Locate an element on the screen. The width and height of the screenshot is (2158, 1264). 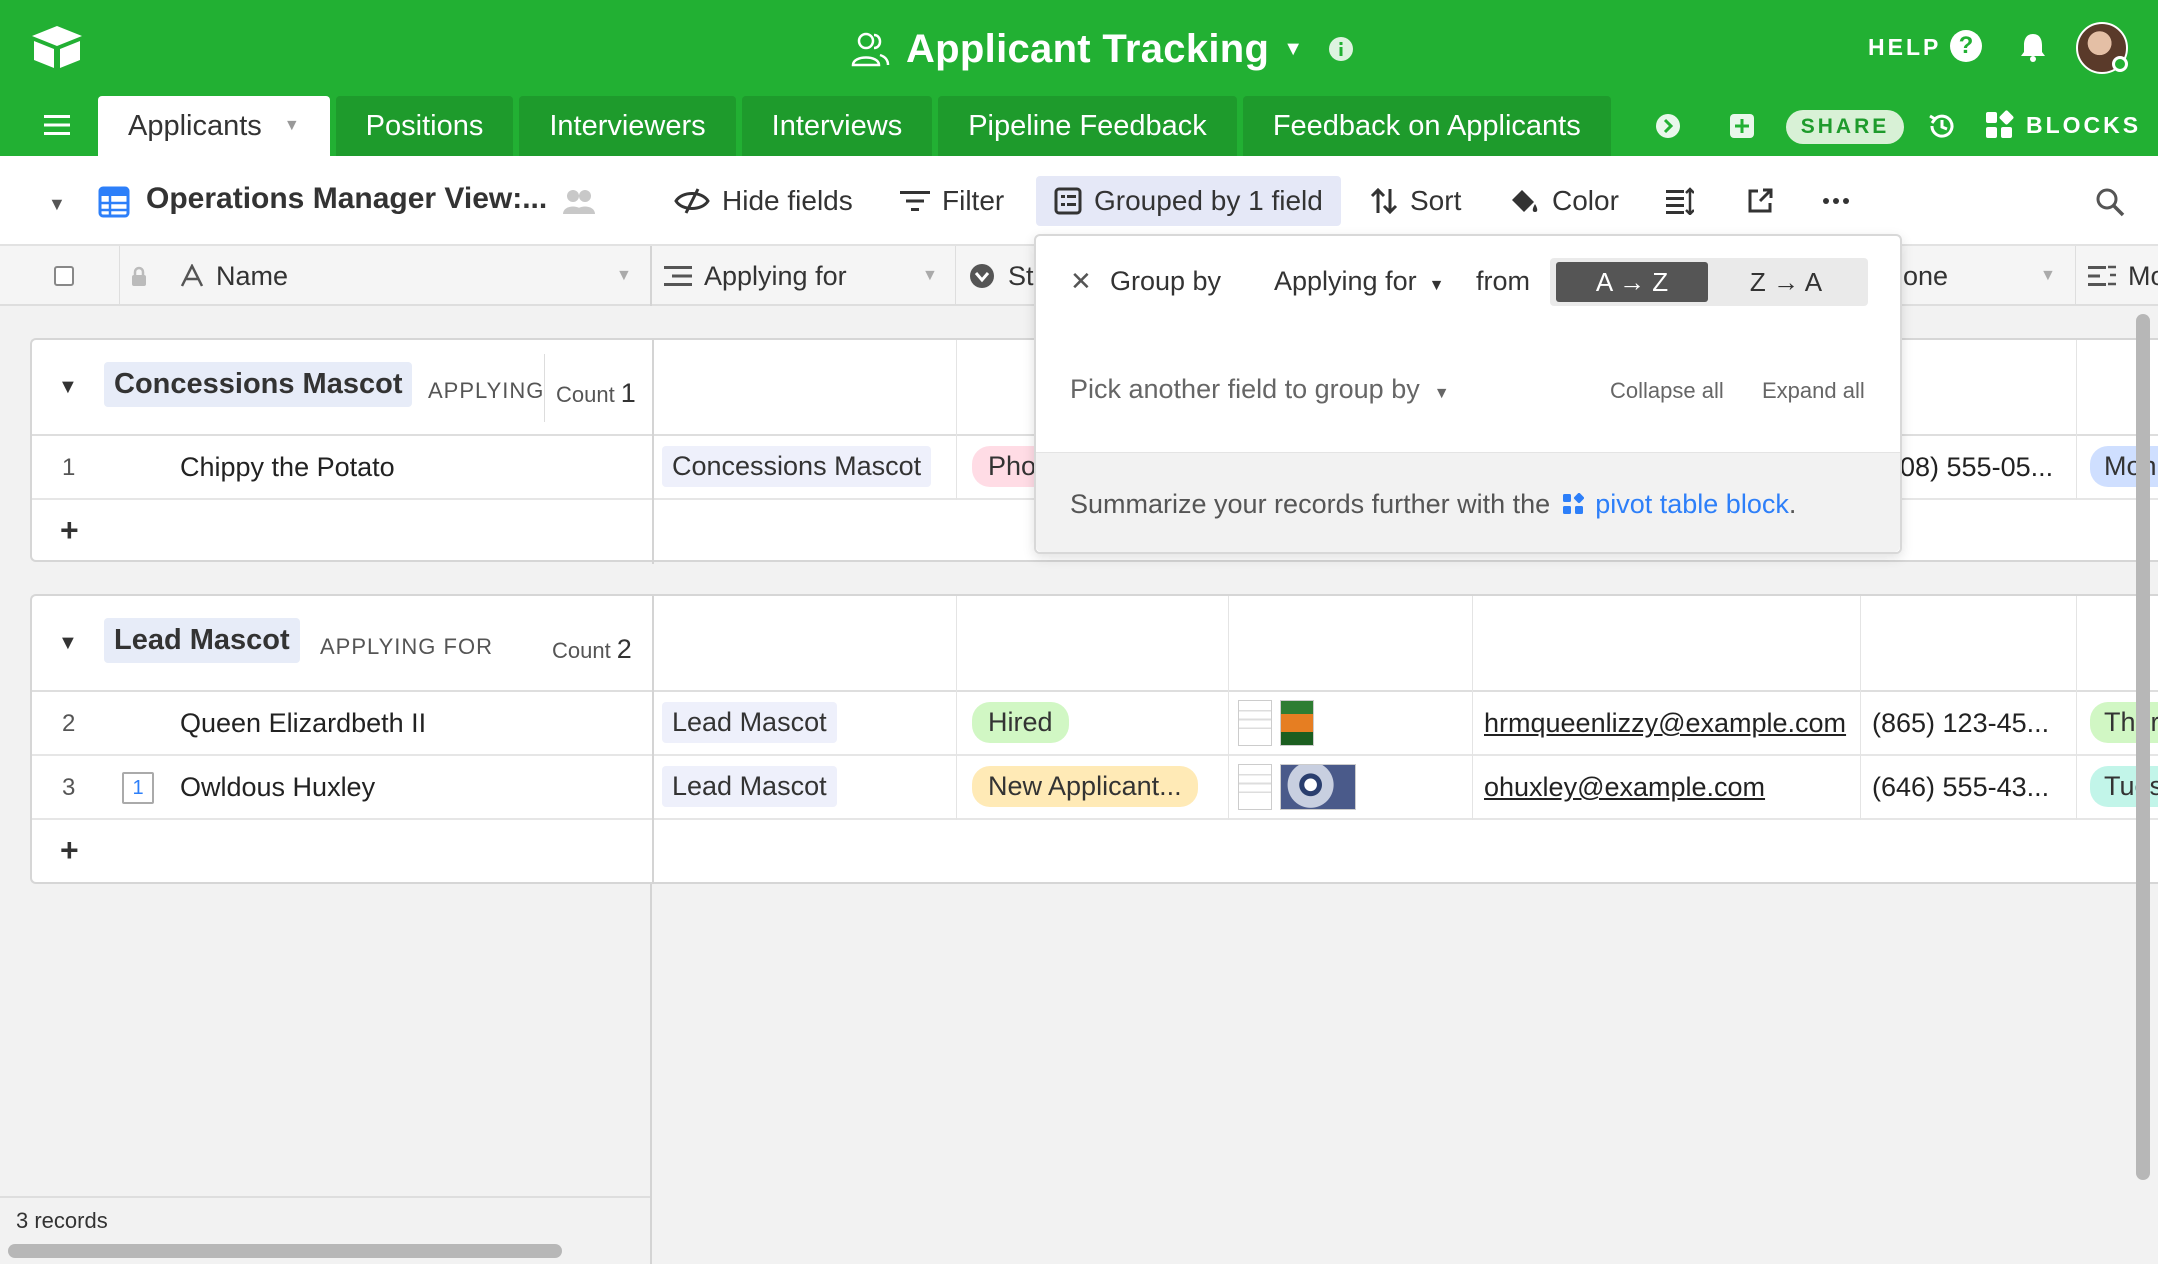
comment-count-badge: 1 is located at coordinates (138, 788).